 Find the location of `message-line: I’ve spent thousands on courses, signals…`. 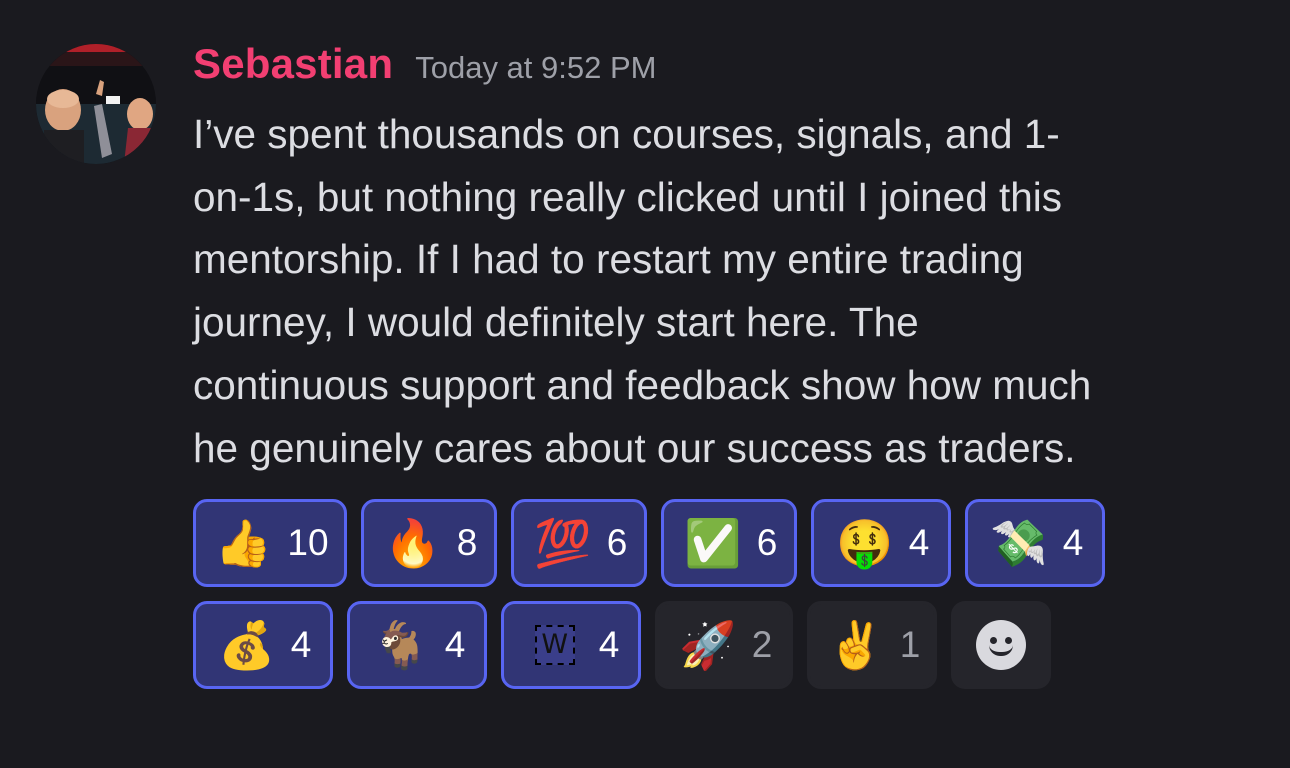

message-line: I’ve spent thousands on courses, signals… is located at coordinates (626, 134).